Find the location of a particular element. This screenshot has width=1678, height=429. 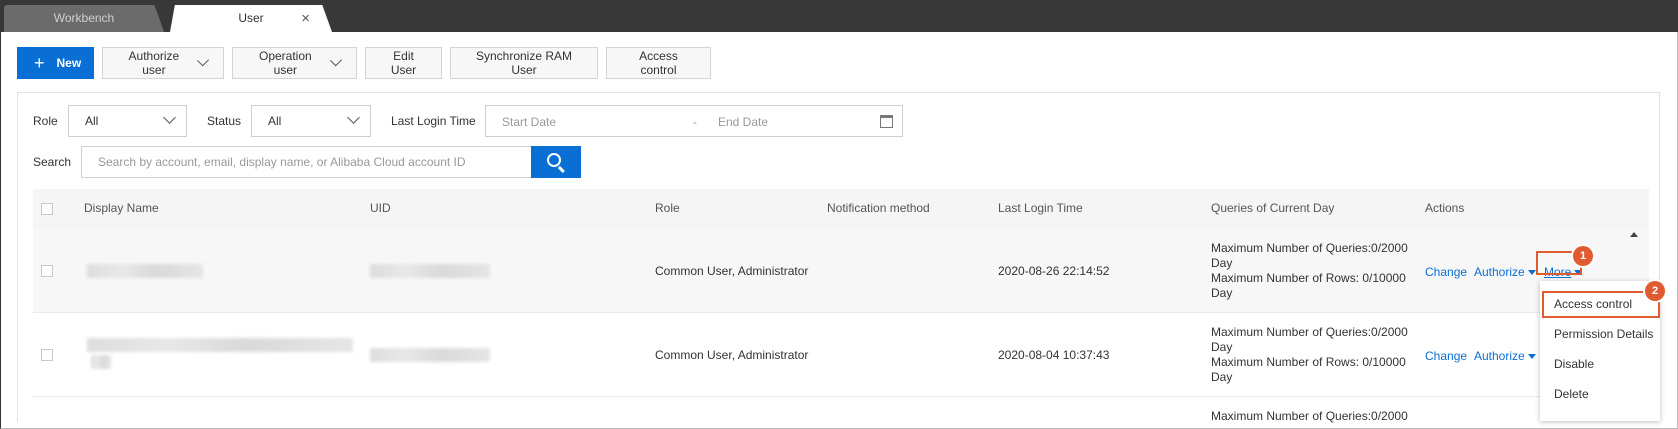

menu-item-delete: Delete is located at coordinates (1571, 394).